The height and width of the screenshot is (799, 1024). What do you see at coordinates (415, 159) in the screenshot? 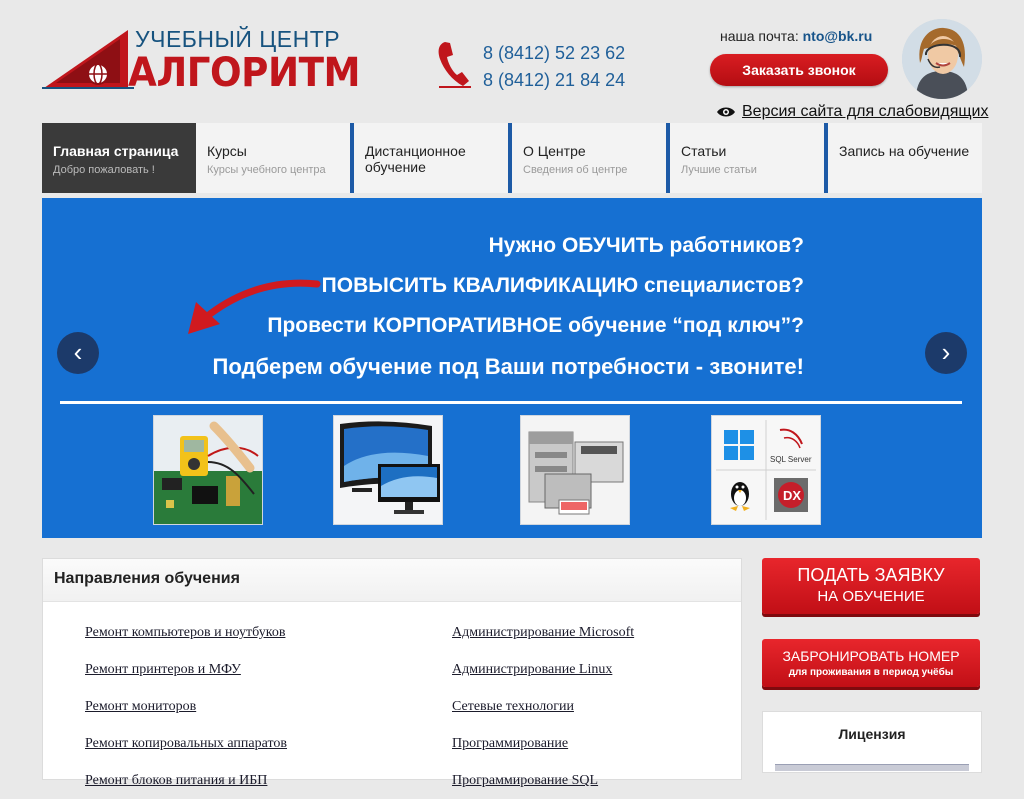
I see `nav-title: Дистанционное обучение` at bounding box center [415, 159].